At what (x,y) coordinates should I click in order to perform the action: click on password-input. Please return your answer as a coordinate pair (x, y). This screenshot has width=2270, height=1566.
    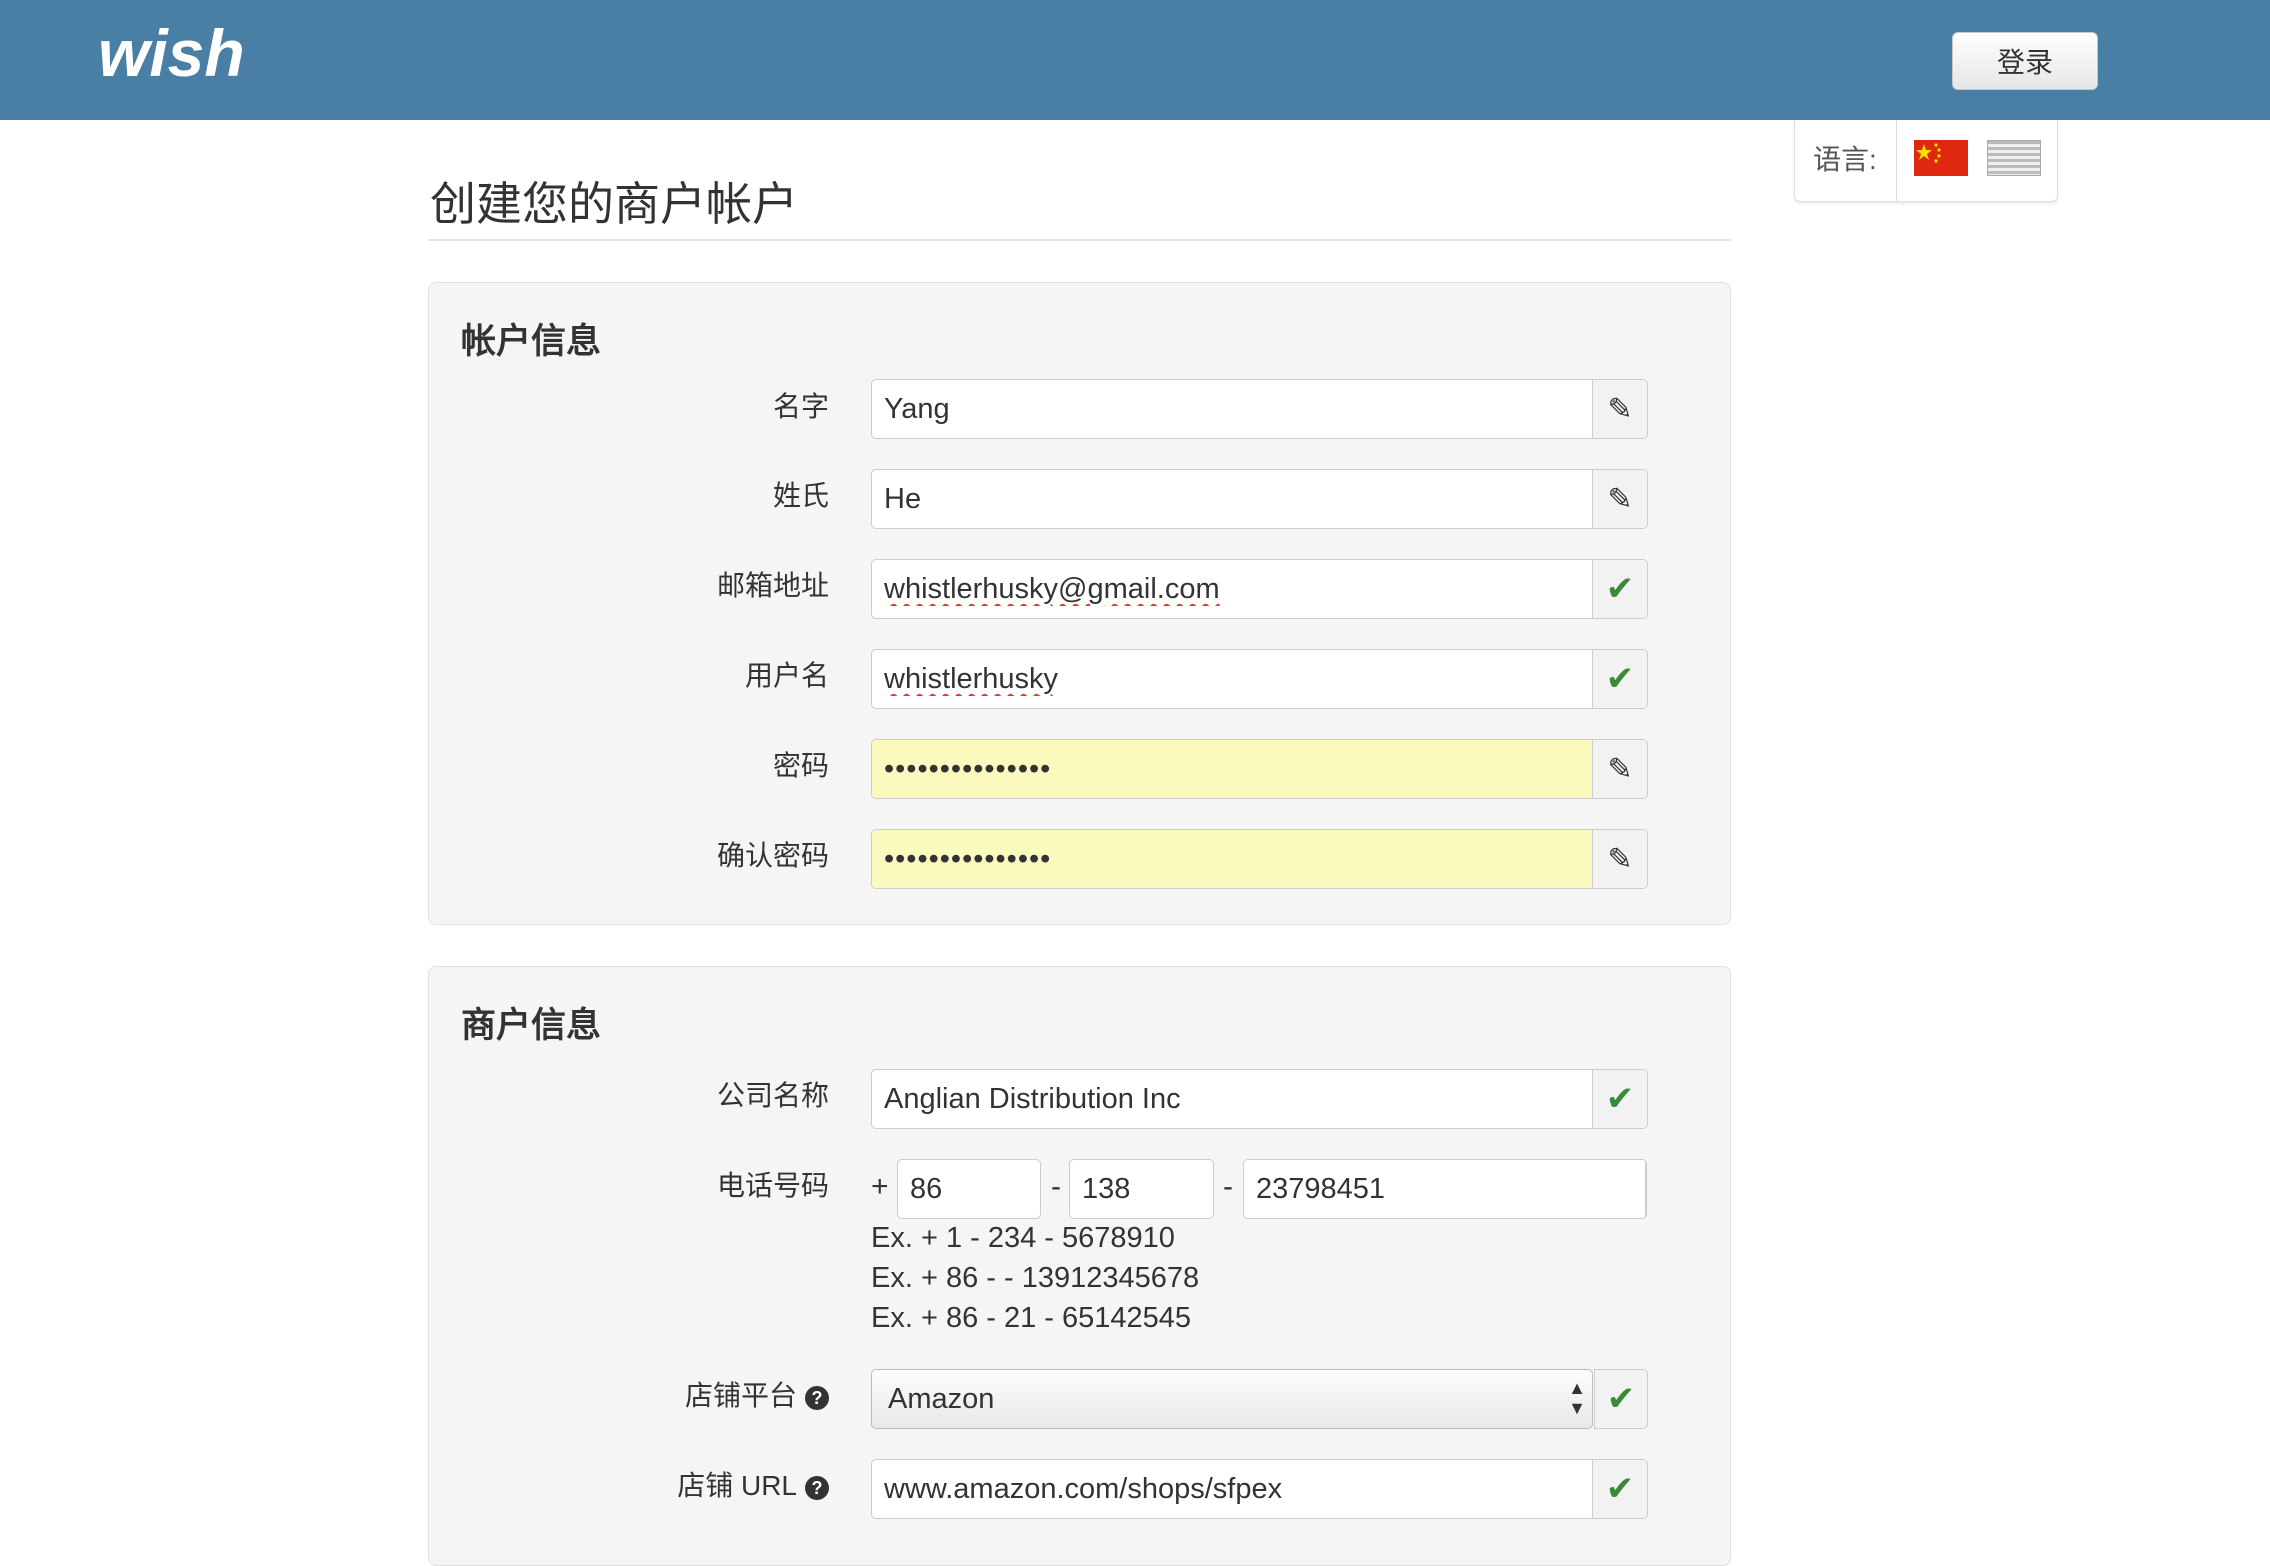
    Looking at the image, I should click on (1232, 769).